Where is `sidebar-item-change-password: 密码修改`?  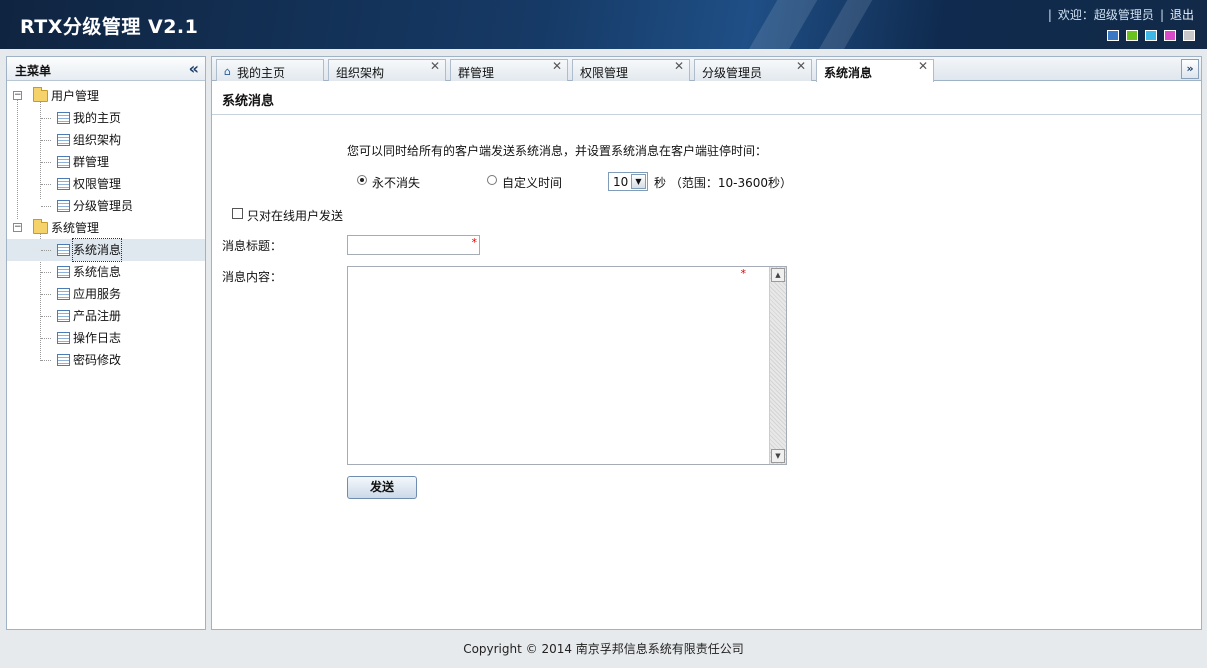 sidebar-item-change-password: 密码修改 is located at coordinates (106, 360).